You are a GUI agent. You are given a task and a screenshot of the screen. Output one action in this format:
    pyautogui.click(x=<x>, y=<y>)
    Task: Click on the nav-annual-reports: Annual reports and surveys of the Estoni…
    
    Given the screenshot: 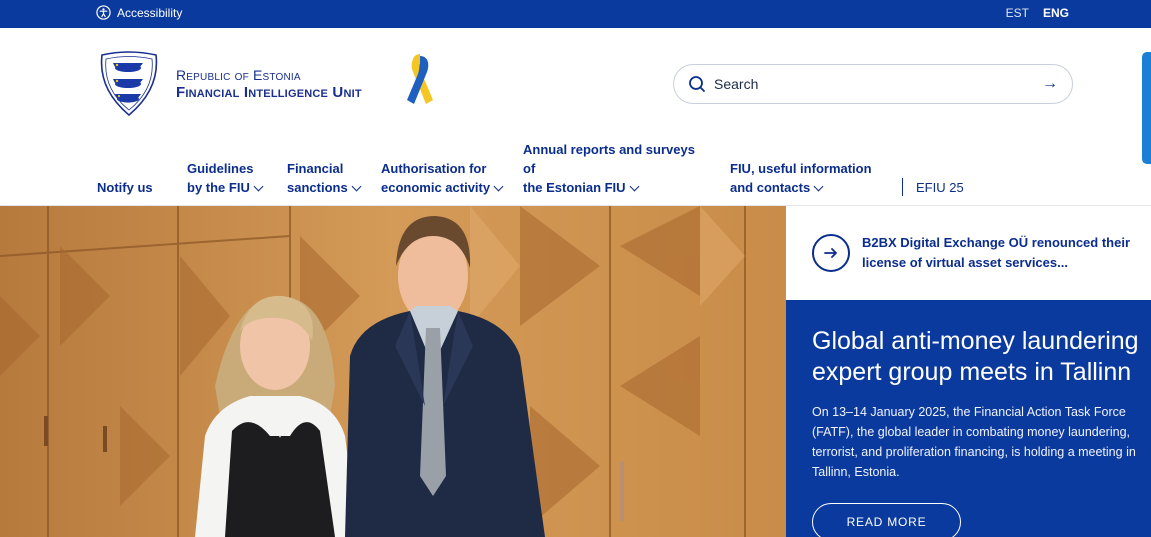 What is the action you would take?
    pyautogui.click(x=609, y=168)
    